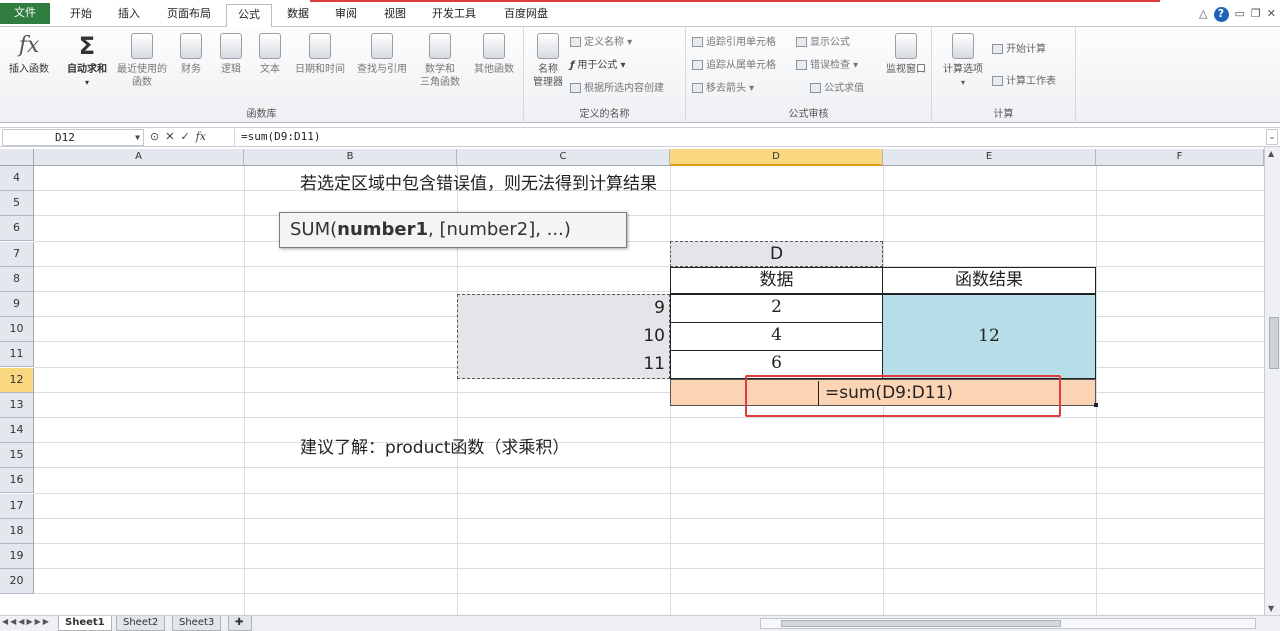 This screenshot has height=631, width=1280. I want to click on note-text: 若选定区域中包含错误值，则无法得到计算结果, so click(478, 184).